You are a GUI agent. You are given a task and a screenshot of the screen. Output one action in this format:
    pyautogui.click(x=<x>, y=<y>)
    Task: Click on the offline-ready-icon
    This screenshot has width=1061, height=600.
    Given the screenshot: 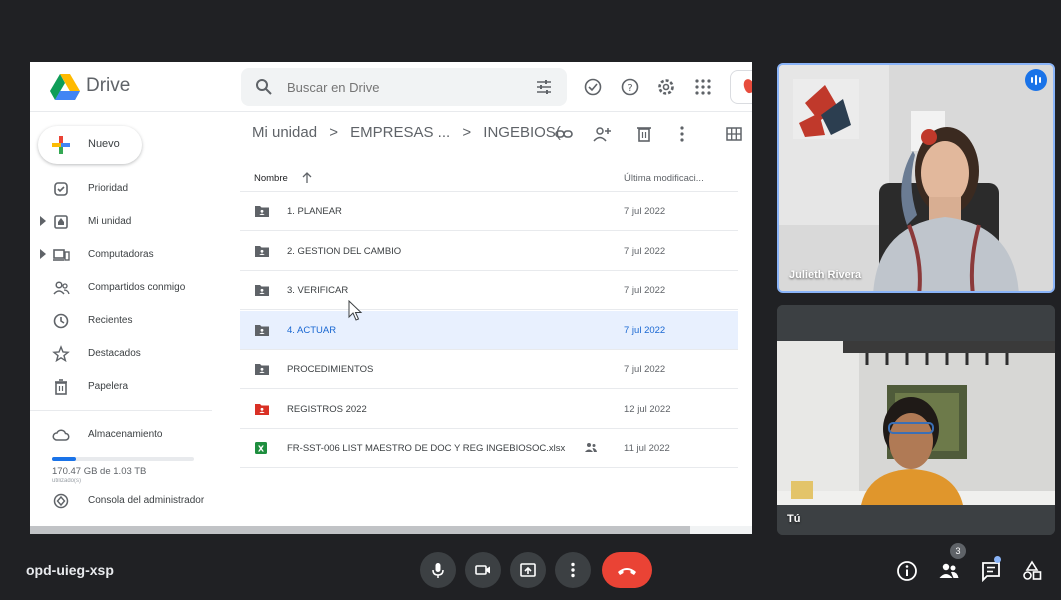 What is the action you would take?
    pyautogui.click(x=593, y=87)
    